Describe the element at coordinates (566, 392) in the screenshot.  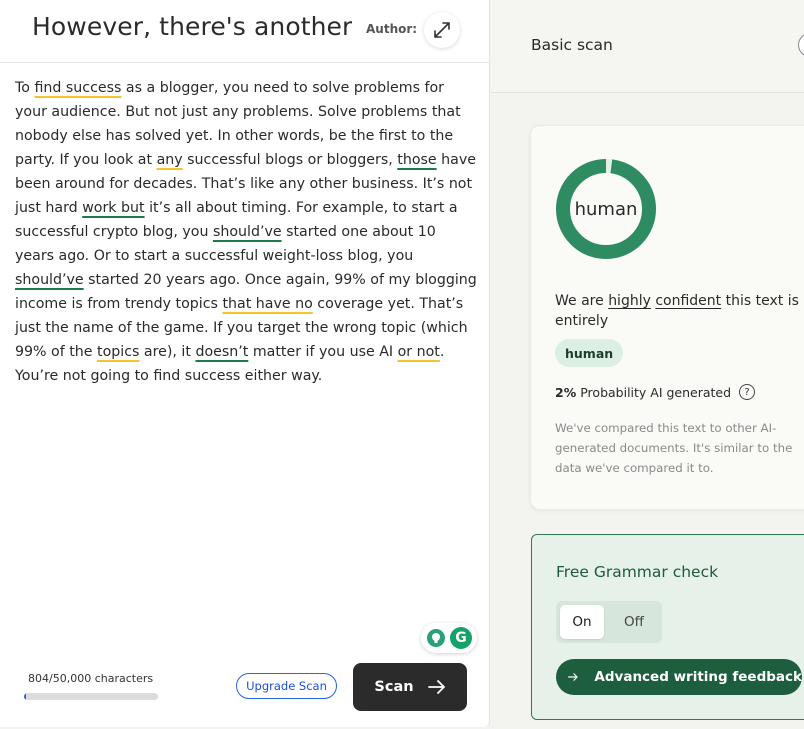
I see `ai-probability-value: 2%` at that location.